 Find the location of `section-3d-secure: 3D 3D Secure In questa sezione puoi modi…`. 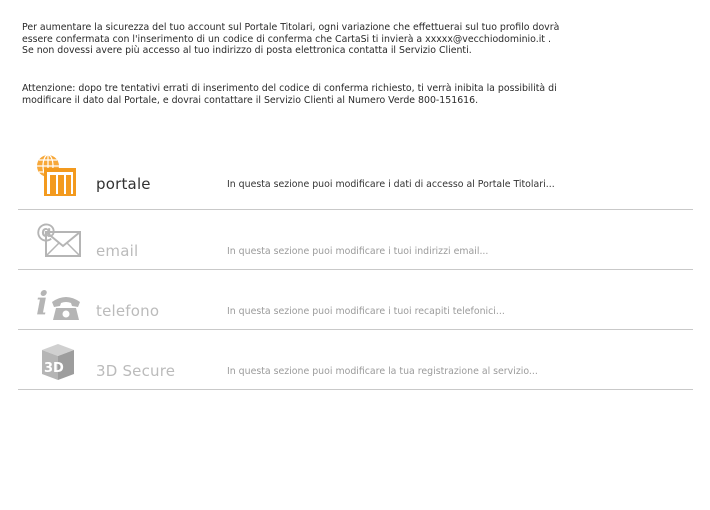

section-3d-secure: 3D 3D Secure In questa sezione puoi modi… is located at coordinates (355, 360).